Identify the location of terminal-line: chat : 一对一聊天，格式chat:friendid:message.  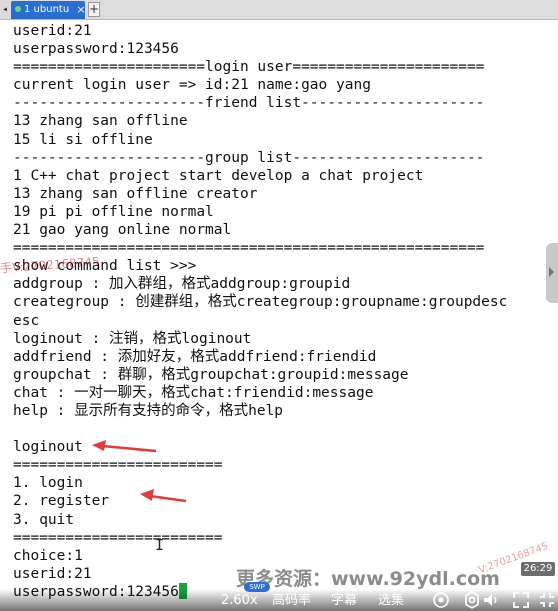
(193, 392).